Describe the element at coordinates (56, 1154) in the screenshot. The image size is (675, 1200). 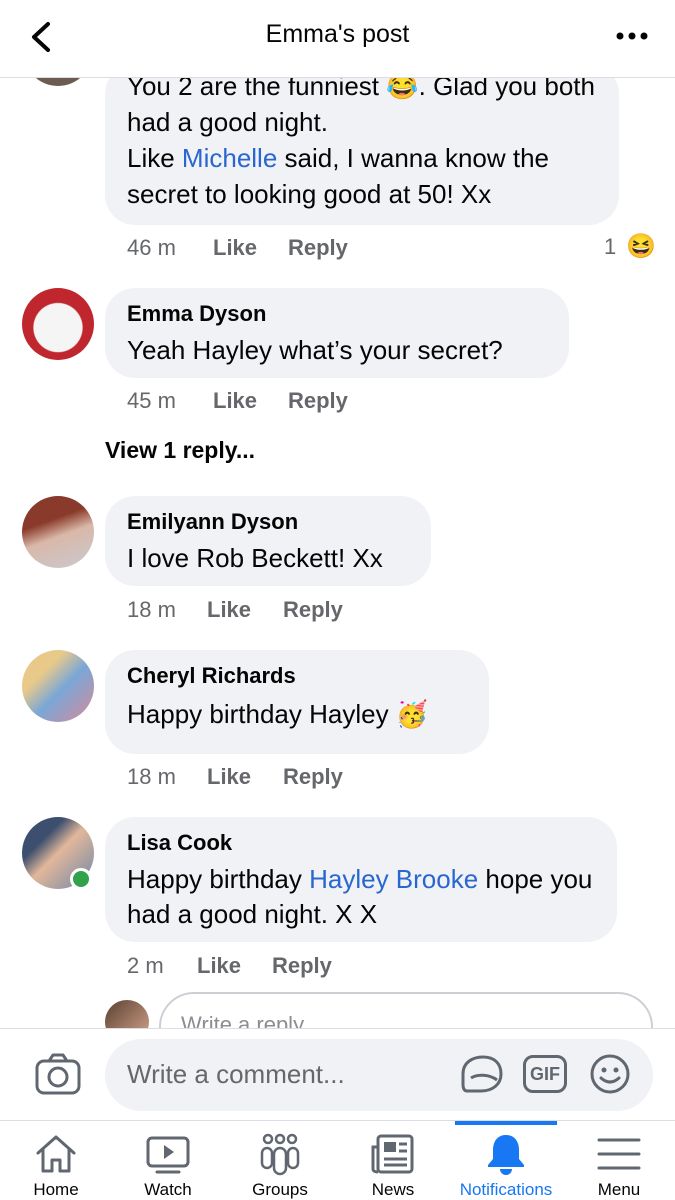
I see `home-icon` at that location.